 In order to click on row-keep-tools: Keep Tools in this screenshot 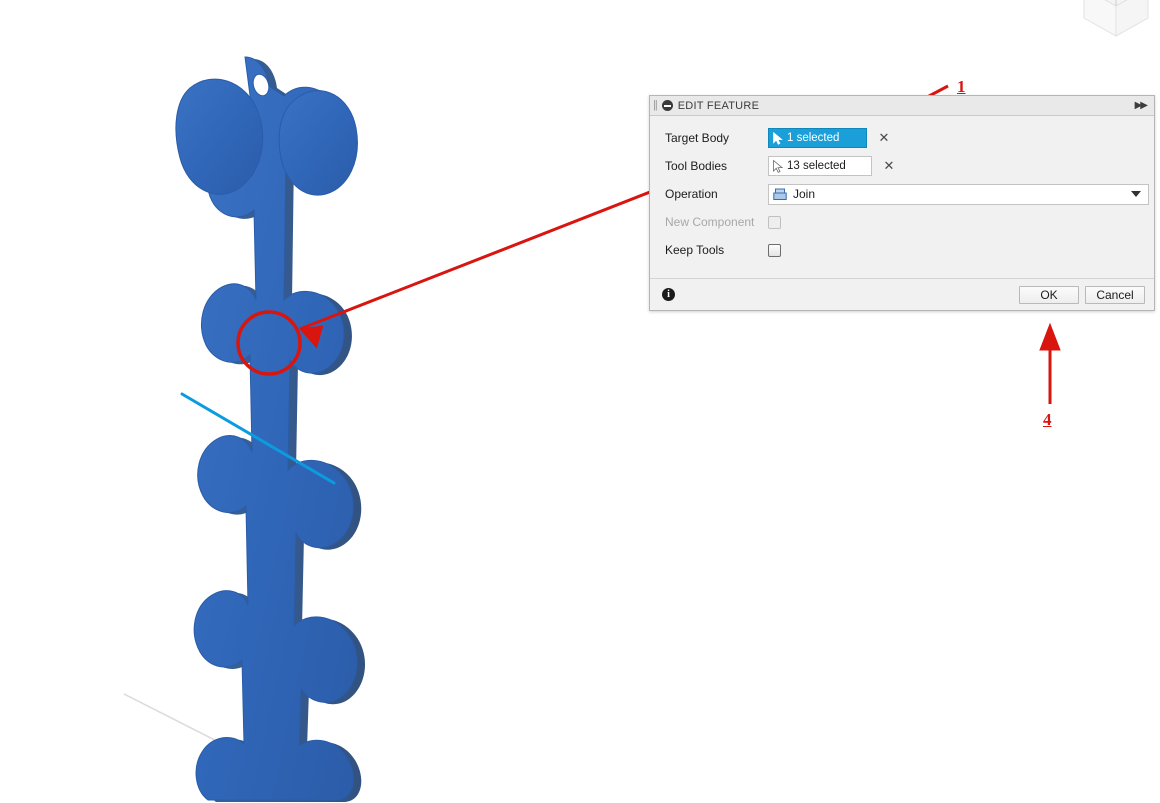, I will do `click(902, 250)`.